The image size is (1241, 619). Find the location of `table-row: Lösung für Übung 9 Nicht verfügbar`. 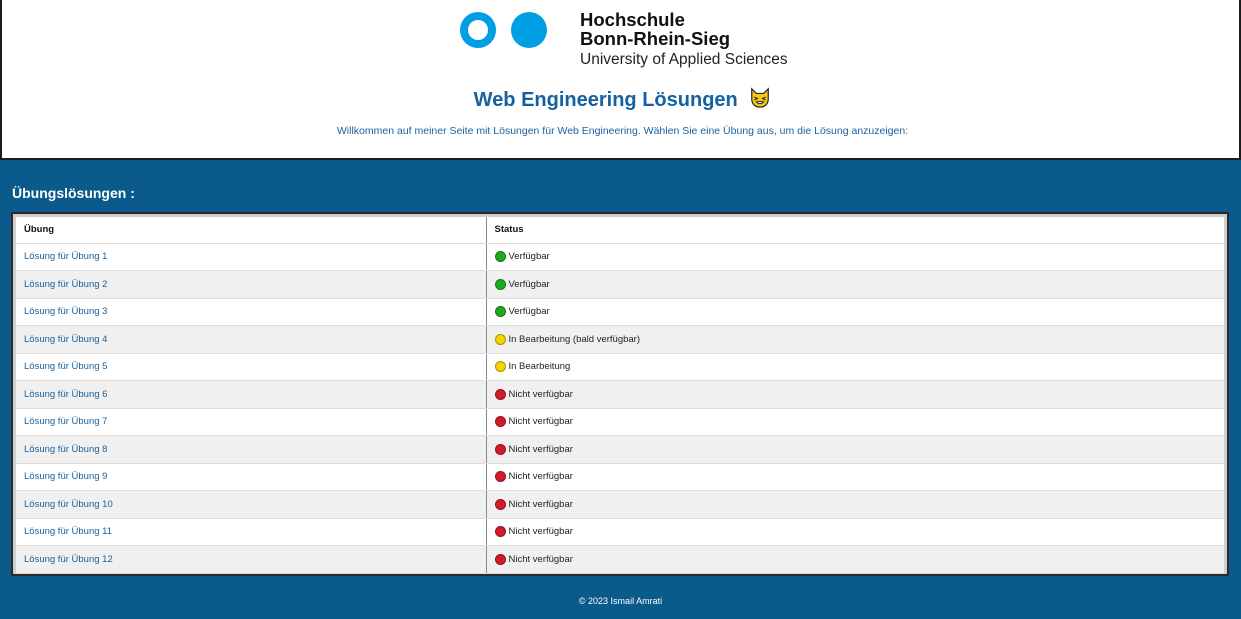

table-row: Lösung für Übung 9 Nicht verfügbar is located at coordinates (620, 477).